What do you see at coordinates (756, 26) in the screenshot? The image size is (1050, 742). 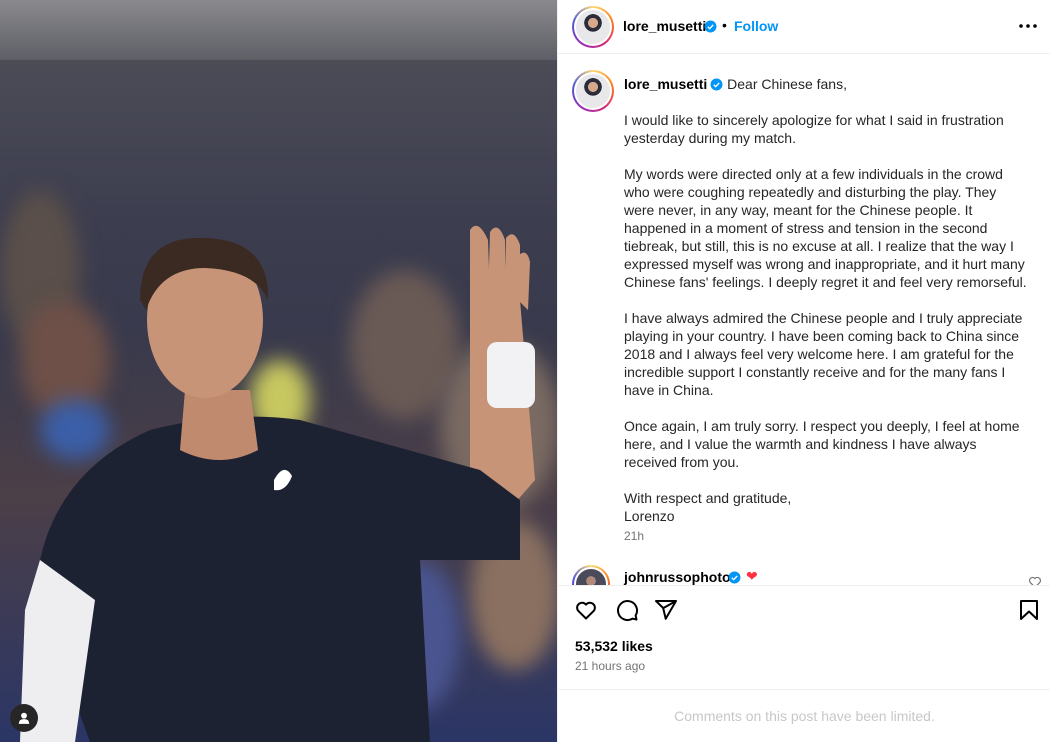 I see `follow-button: Follow` at bounding box center [756, 26].